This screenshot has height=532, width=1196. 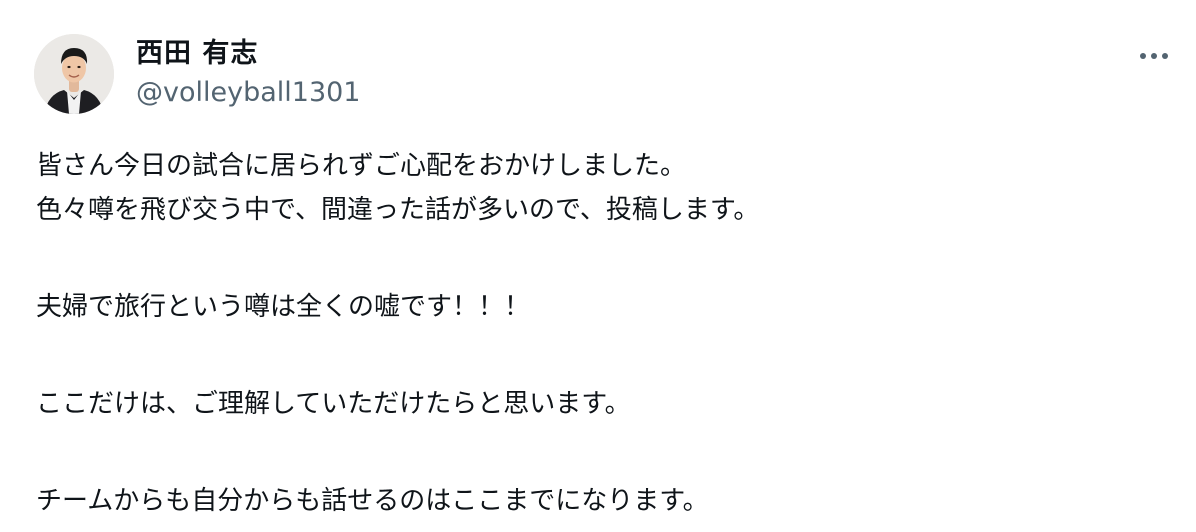 I want to click on more-options-button, so click(x=1154, y=56).